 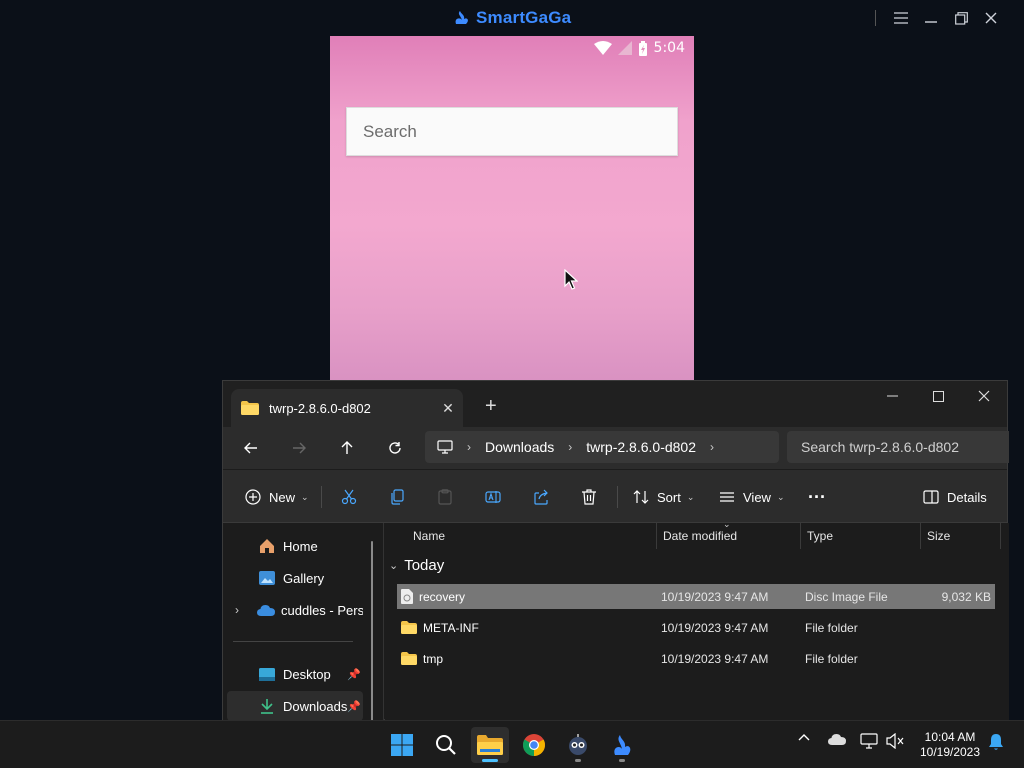 What do you see at coordinates (461, 17) in the screenshot?
I see `smartgaga-logo-icon` at bounding box center [461, 17].